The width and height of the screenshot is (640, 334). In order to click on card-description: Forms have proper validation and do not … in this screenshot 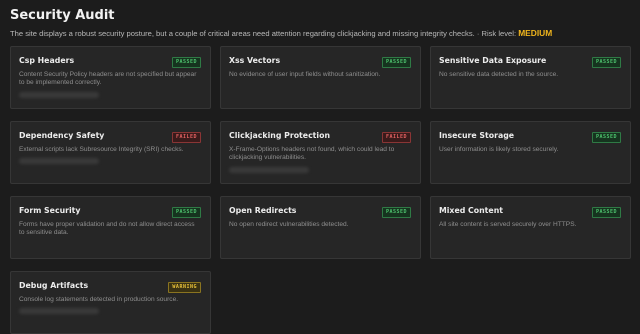, I will do `click(107, 229)`.